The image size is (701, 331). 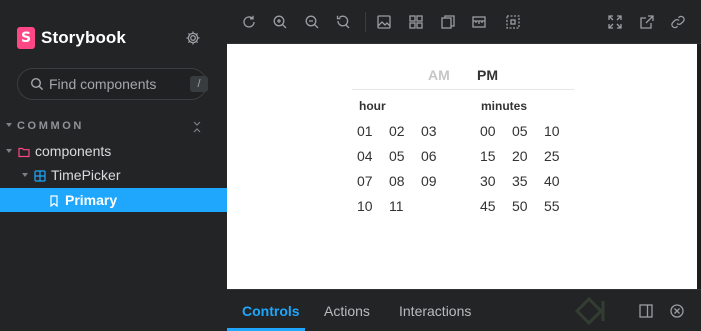 What do you see at coordinates (193, 38) in the screenshot?
I see `settings-gear-icon` at bounding box center [193, 38].